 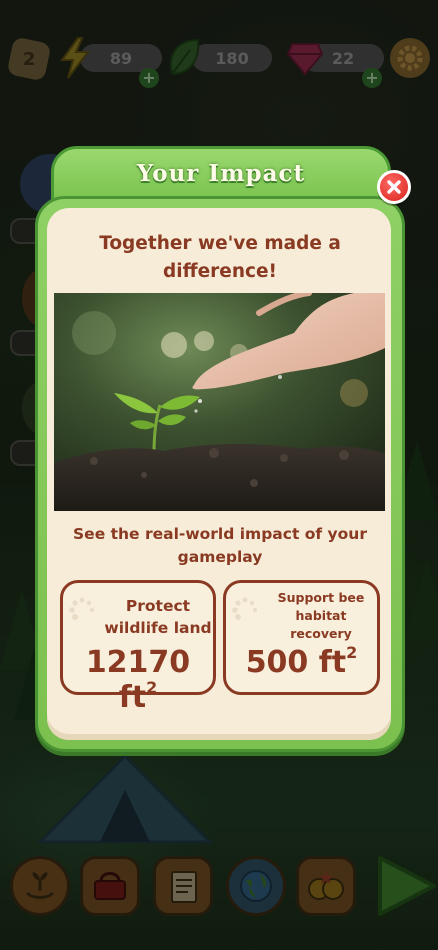 I want to click on impact-card-wildlife-land: Protect wildlife land 12170 ft2, so click(x=138, y=647).